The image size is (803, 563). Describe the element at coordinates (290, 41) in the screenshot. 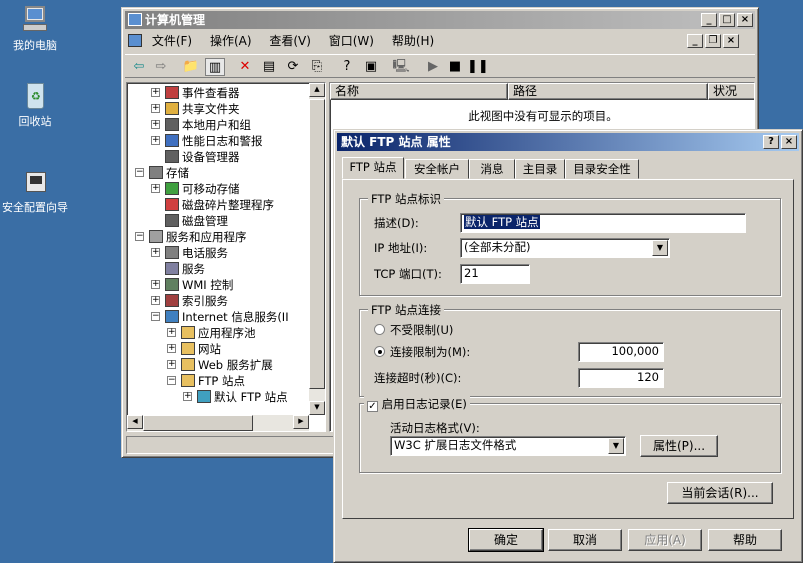

I see `menu-view: 查看(V)` at that location.